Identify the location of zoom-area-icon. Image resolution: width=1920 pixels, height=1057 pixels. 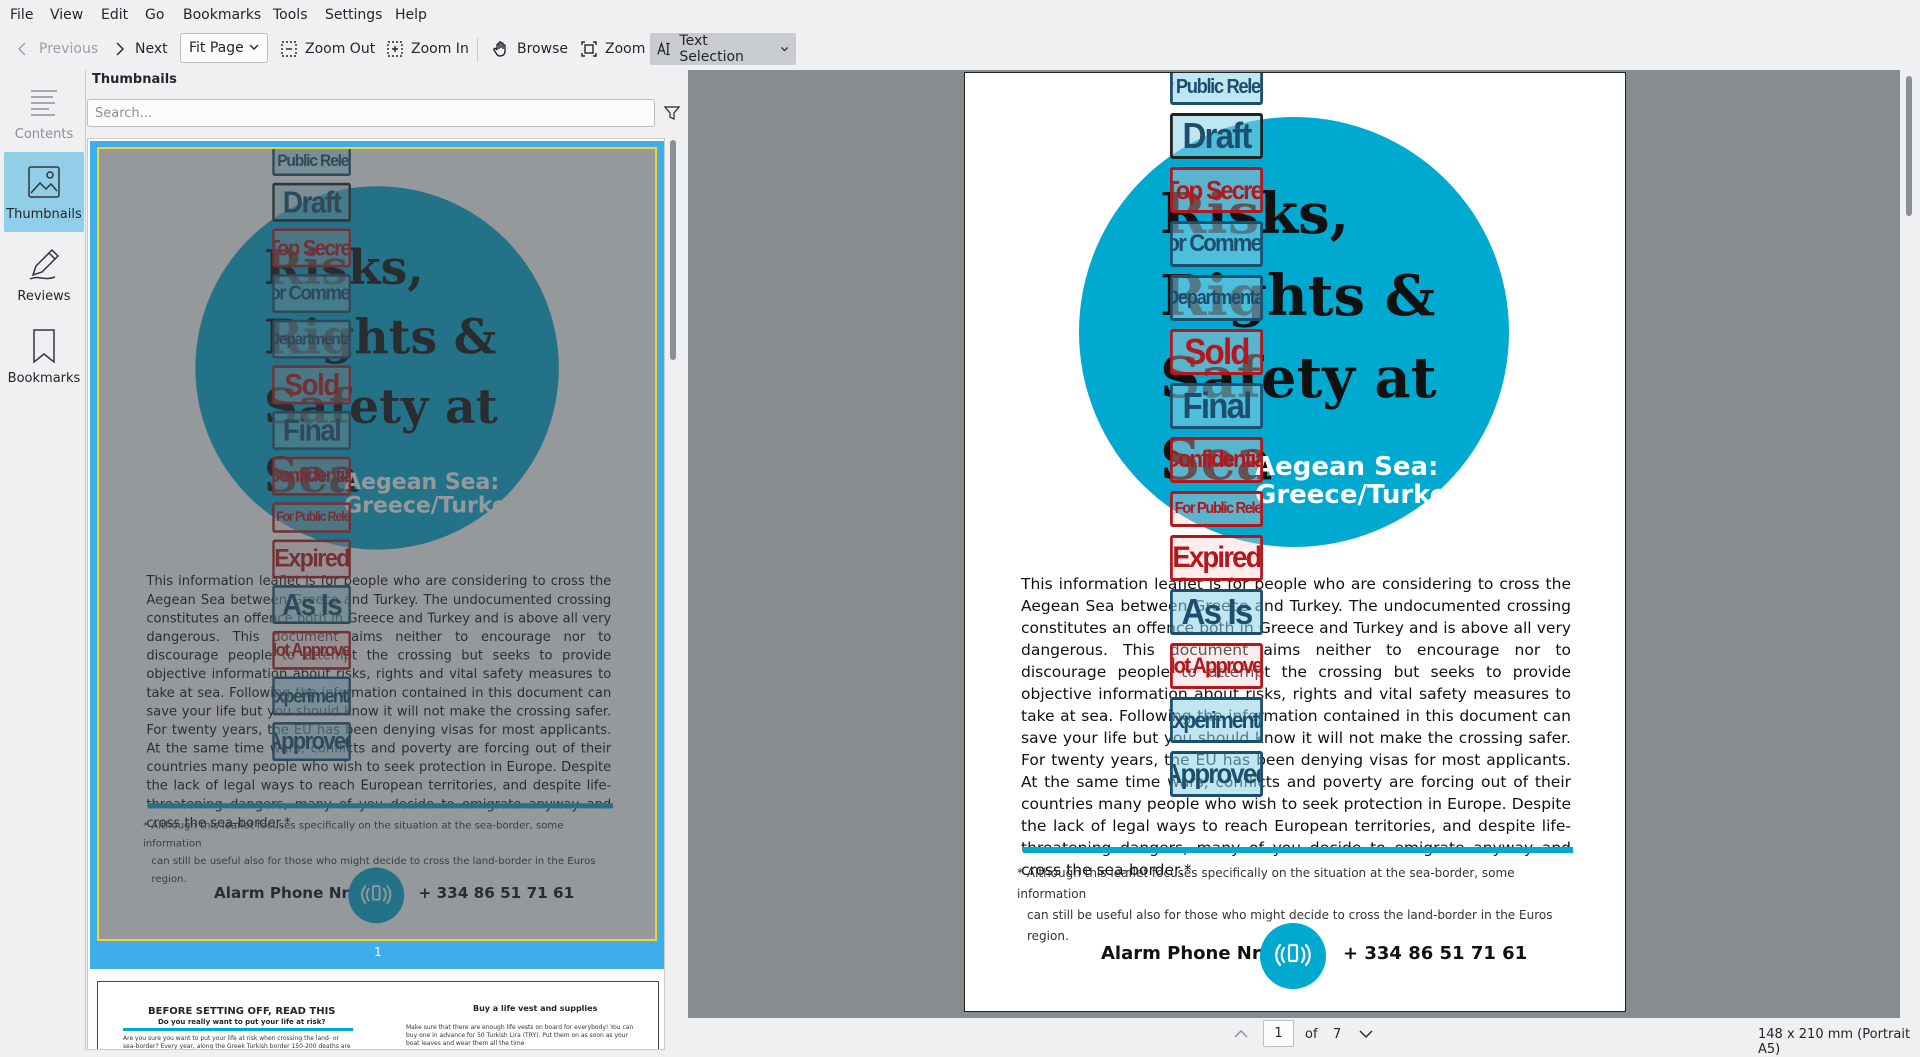
(589, 49).